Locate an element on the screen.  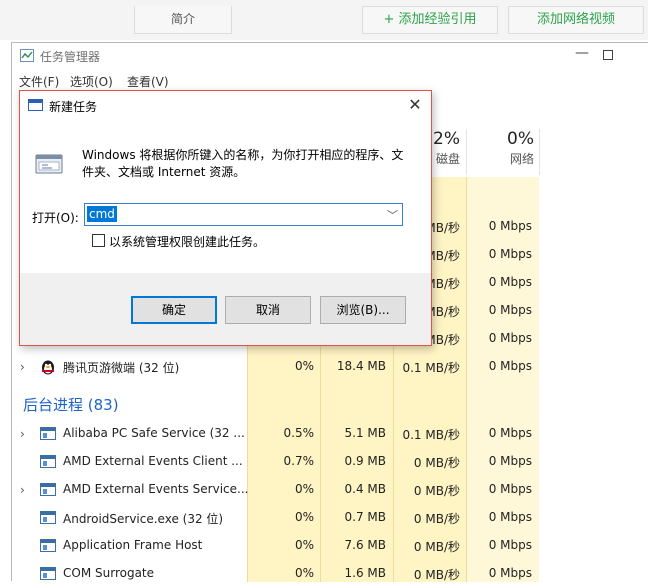
memory-value: 0.7 MB is located at coordinates (365, 517).